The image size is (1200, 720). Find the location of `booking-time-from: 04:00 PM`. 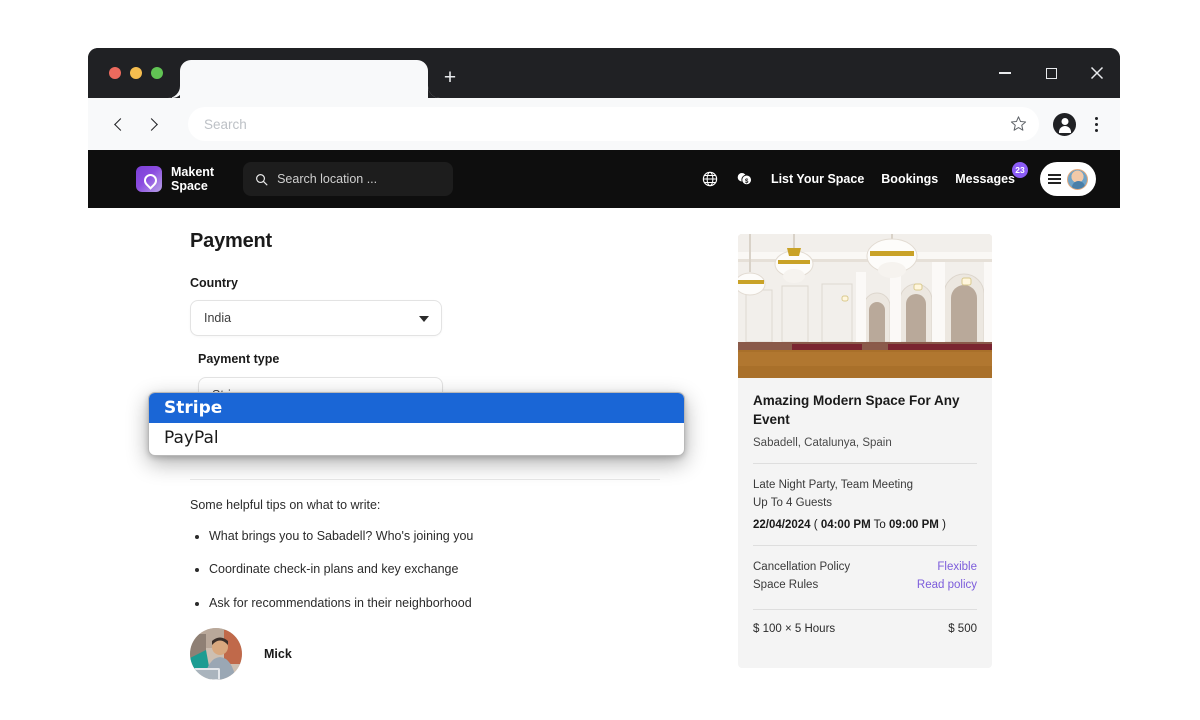

booking-time-from: 04:00 PM is located at coordinates (845, 524).